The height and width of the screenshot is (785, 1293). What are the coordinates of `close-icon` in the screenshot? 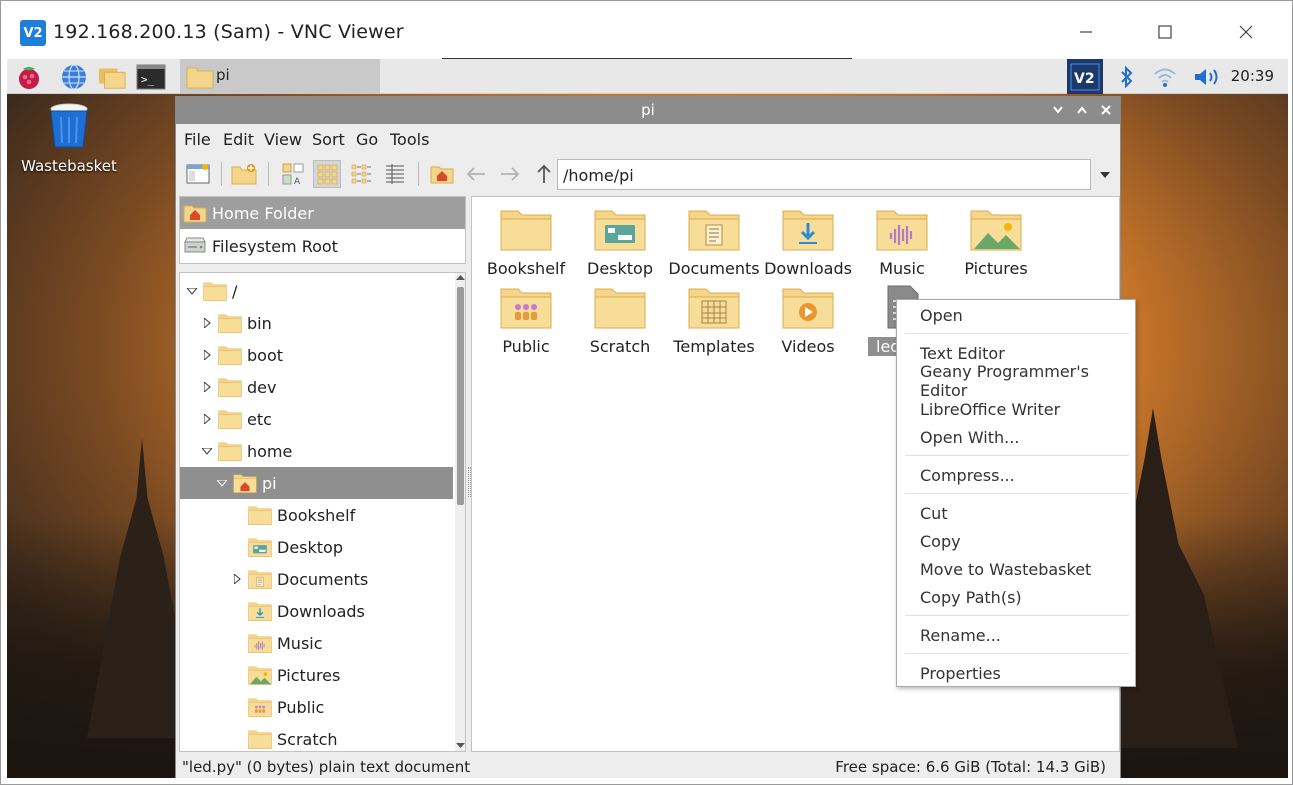 It's located at (1246, 32).